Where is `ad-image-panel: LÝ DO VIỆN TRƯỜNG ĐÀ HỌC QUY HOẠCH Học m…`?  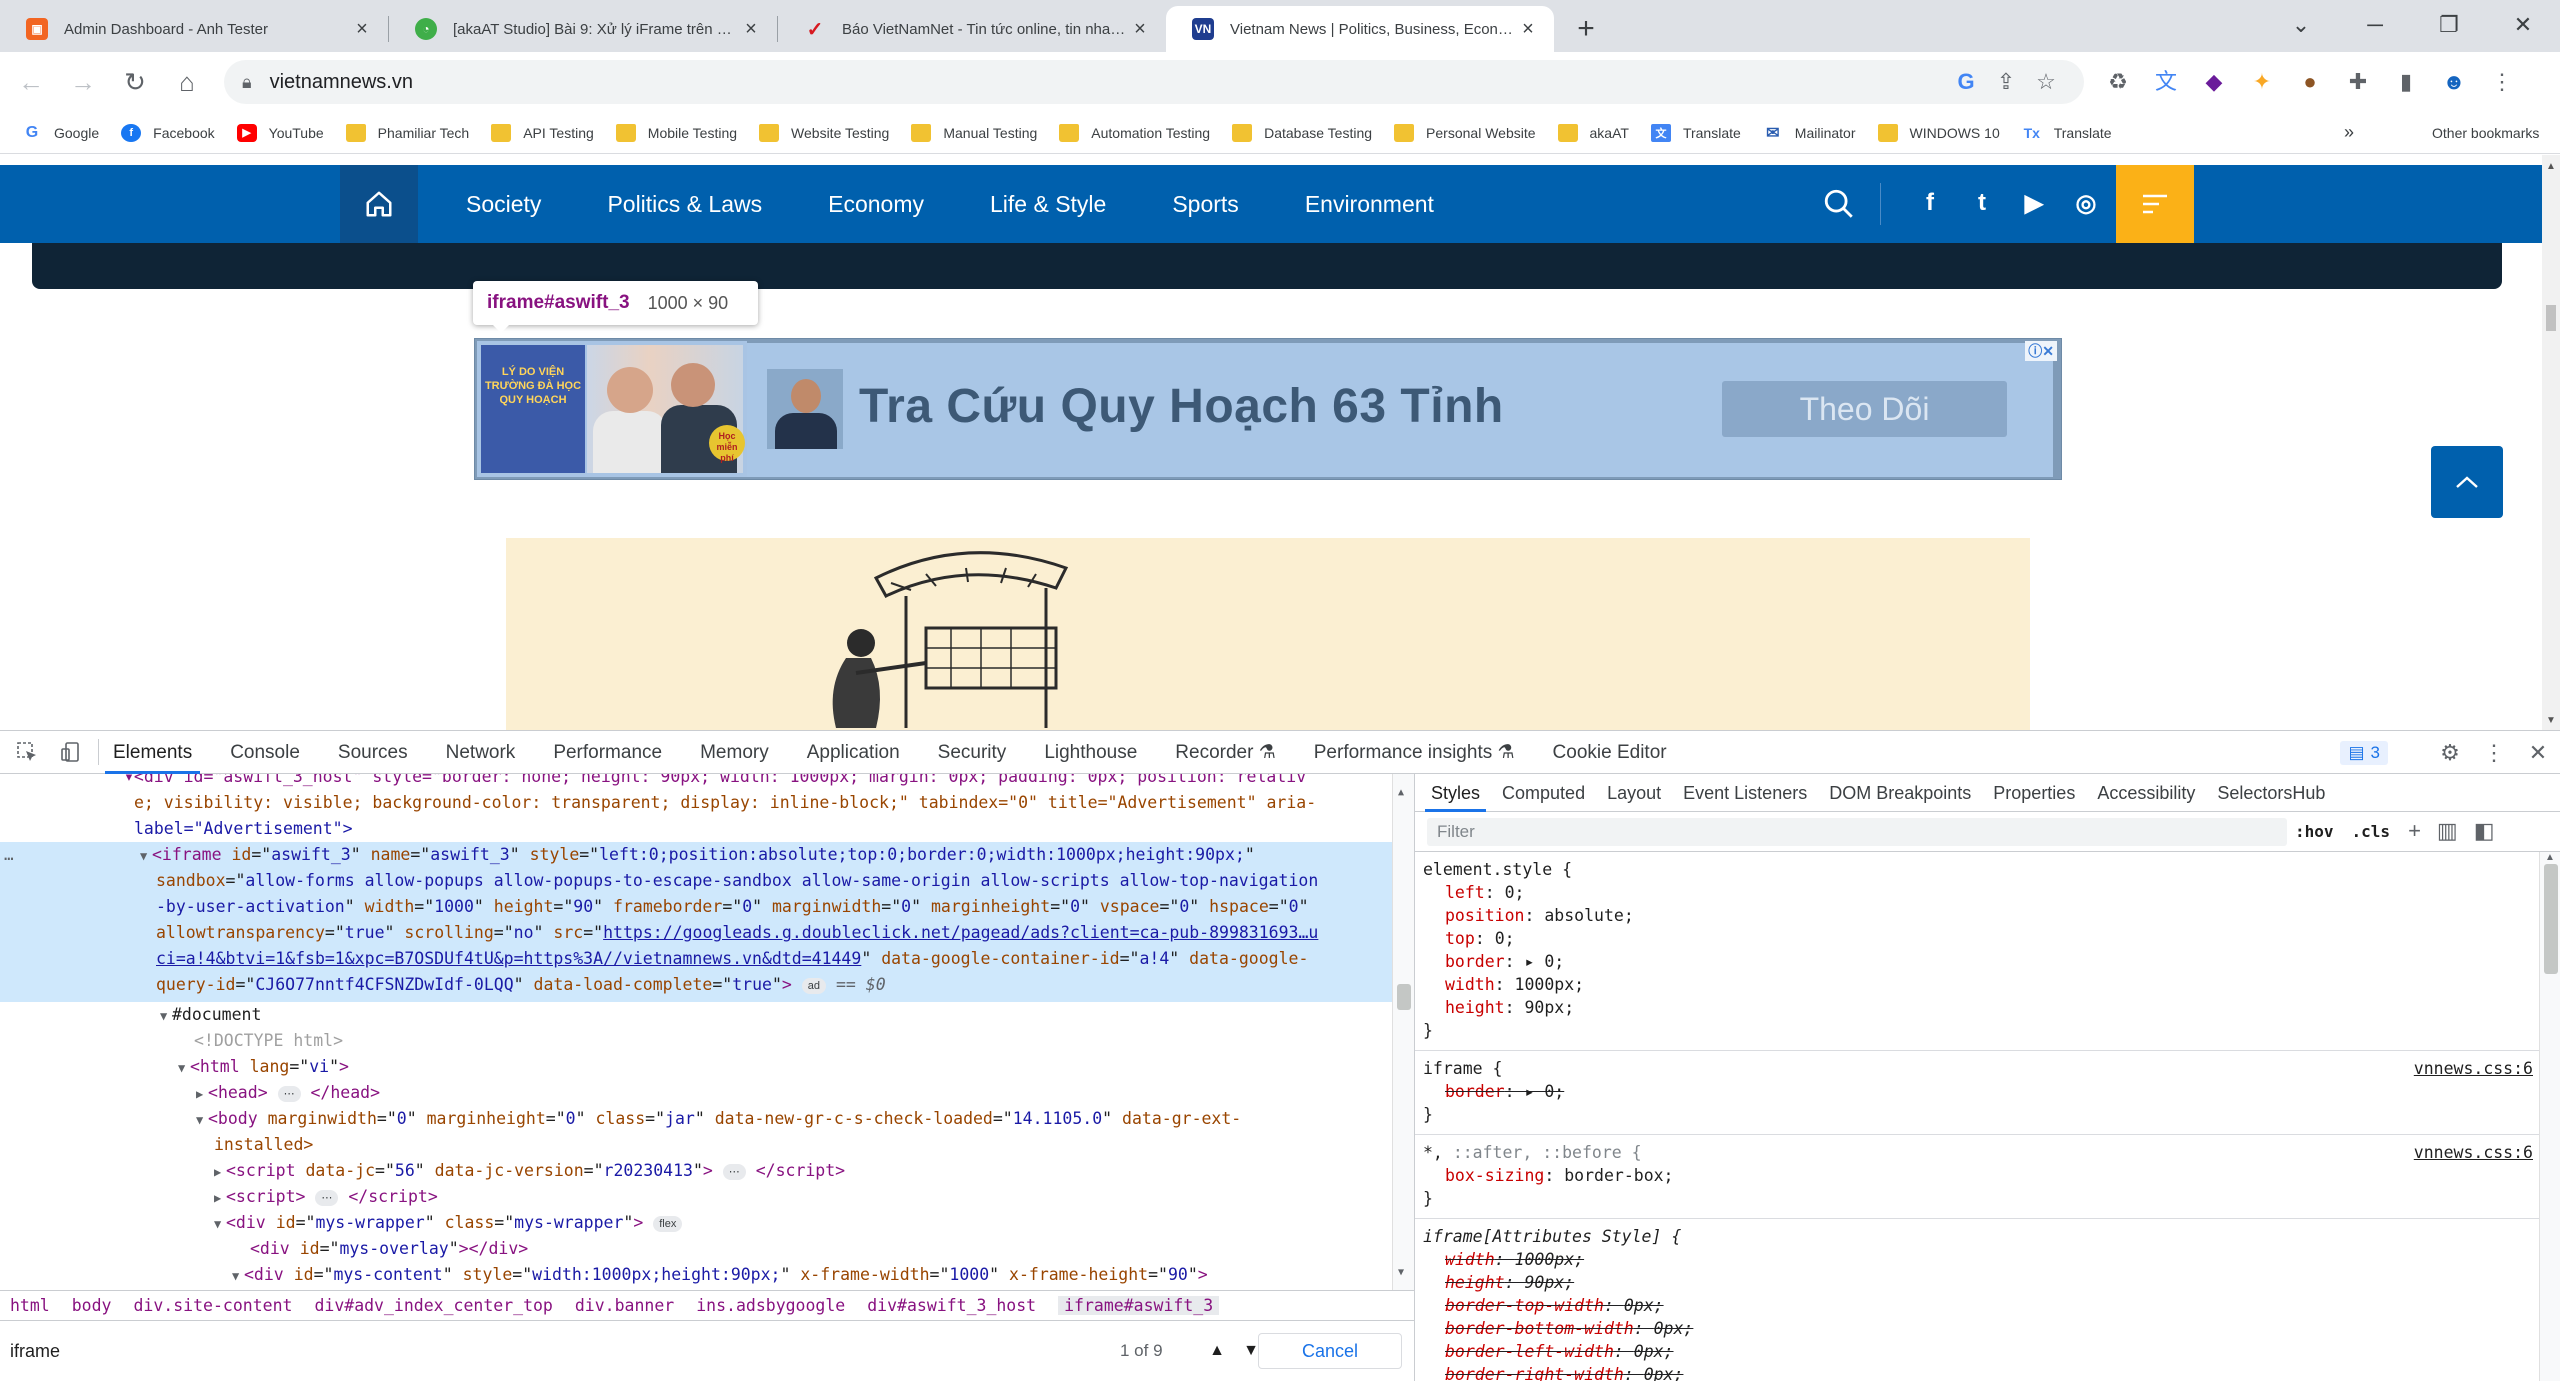 ad-image-panel: LÝ DO VIỆN TRƯỜNG ĐÀ HỌC QUY HOẠCH Học m… is located at coordinates (612, 409).